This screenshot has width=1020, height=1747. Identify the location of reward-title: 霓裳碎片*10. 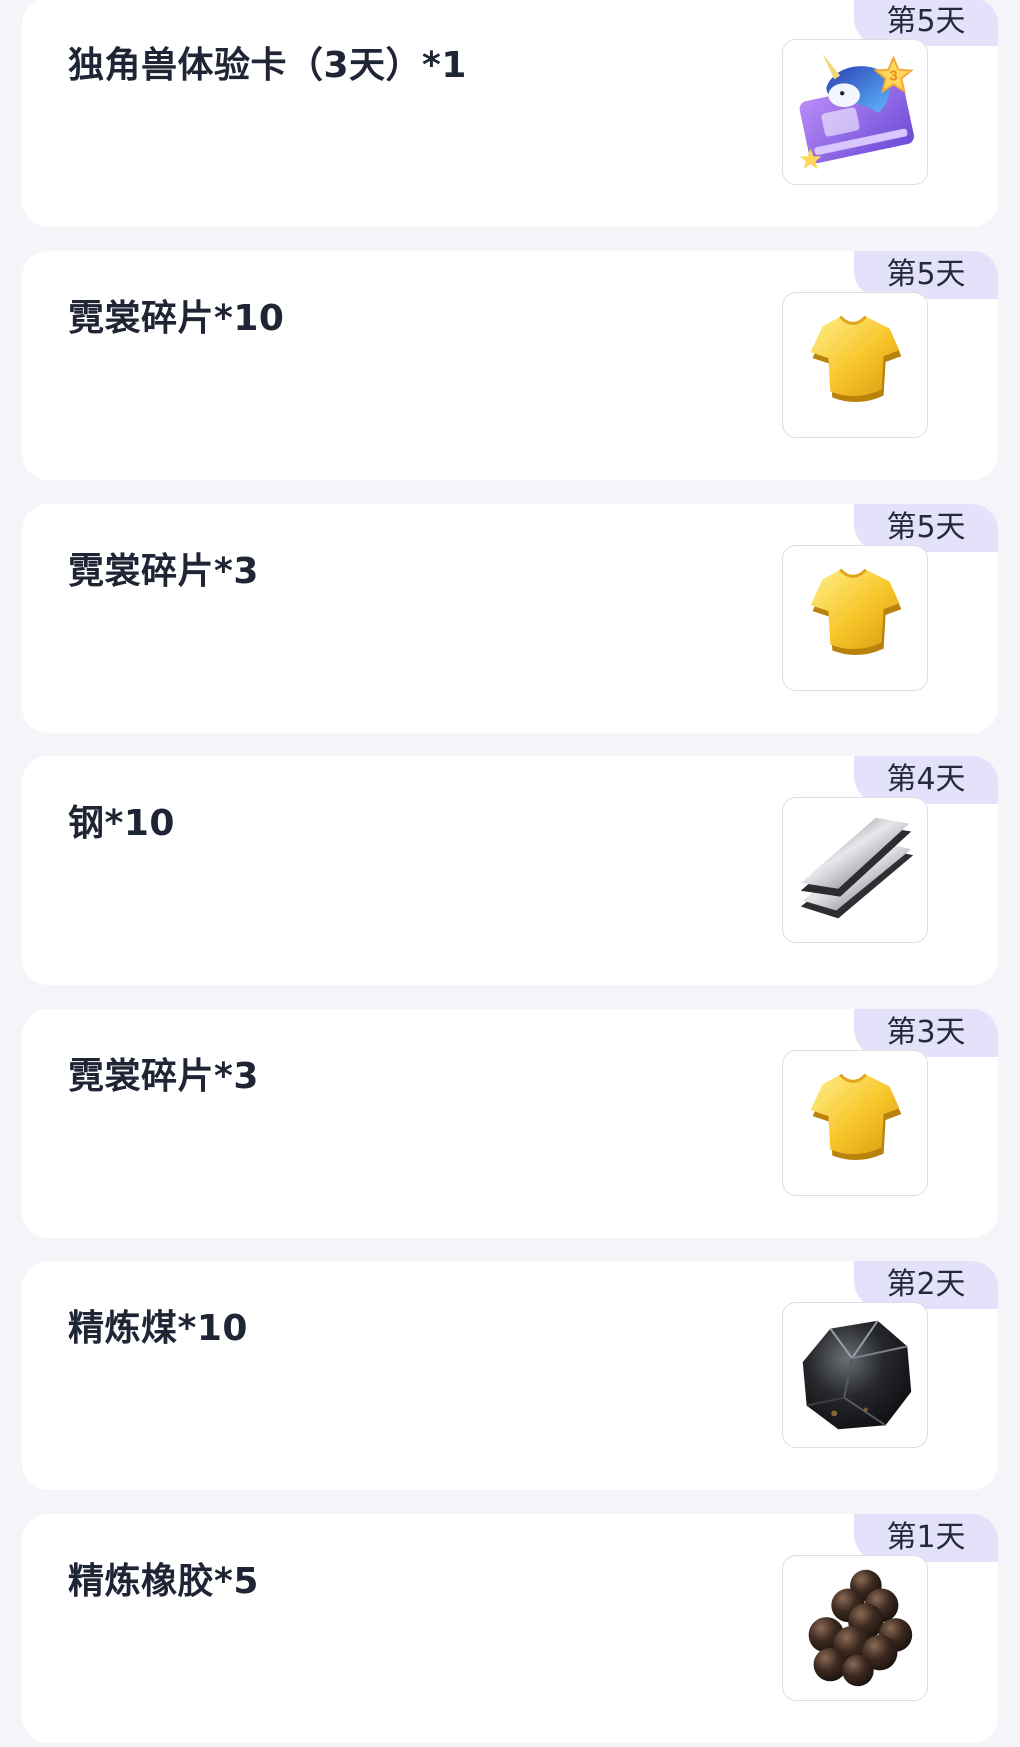
(176, 318).